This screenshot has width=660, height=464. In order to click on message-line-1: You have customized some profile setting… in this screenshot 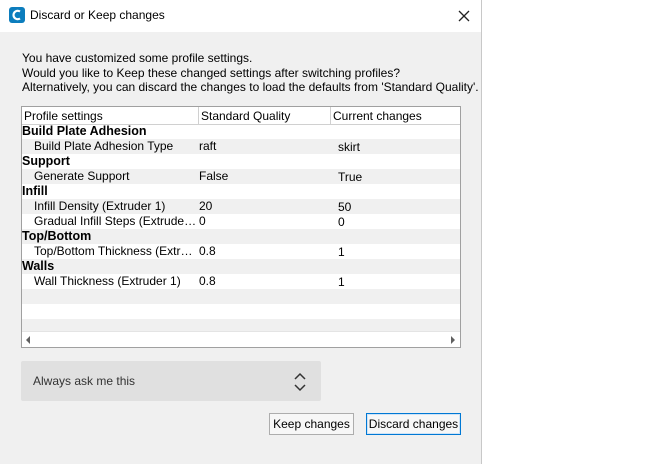, I will do `click(137, 58)`.